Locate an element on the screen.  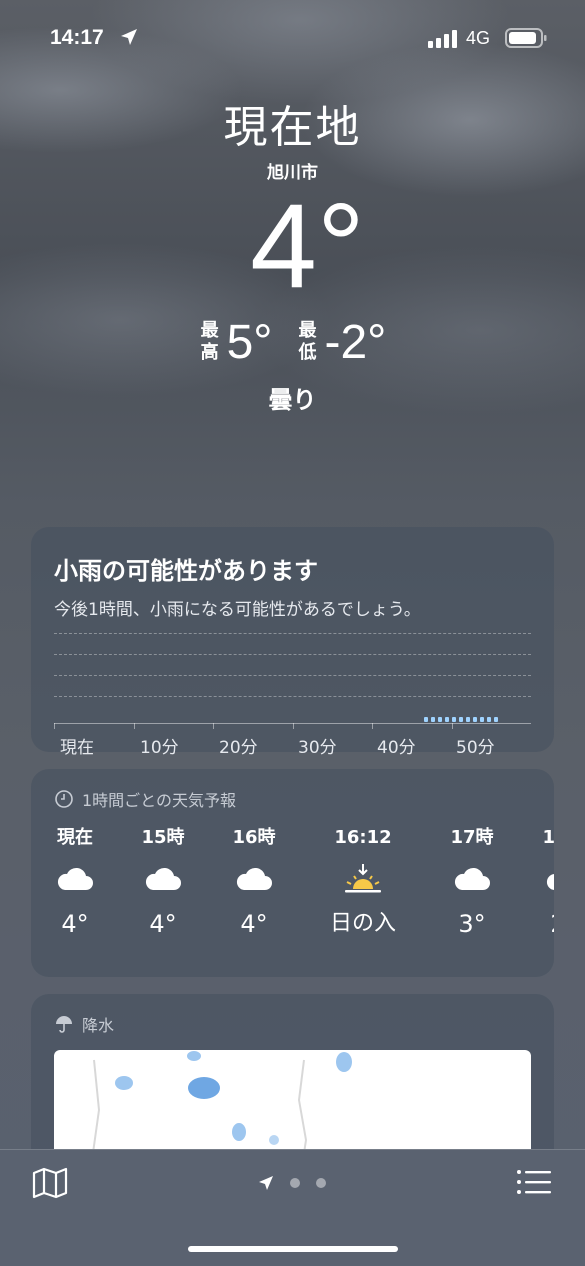
hourly-header: 1時間ごとの天気予報 is located at coordinates (145, 799).